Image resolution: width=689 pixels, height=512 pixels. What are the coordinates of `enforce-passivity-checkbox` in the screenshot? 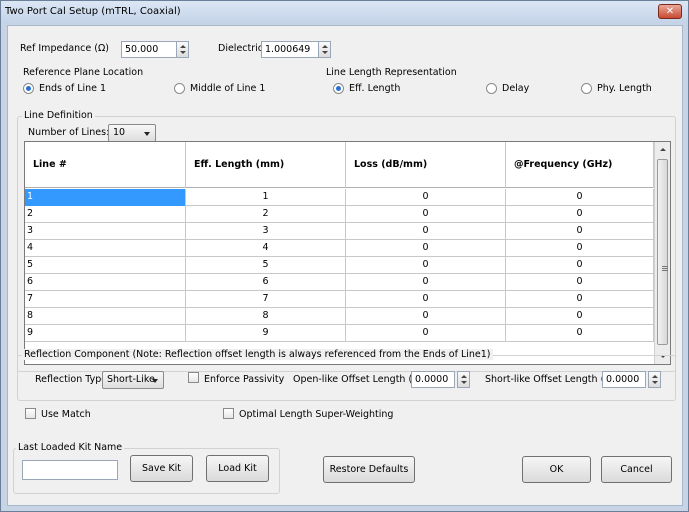 It's located at (193, 377).